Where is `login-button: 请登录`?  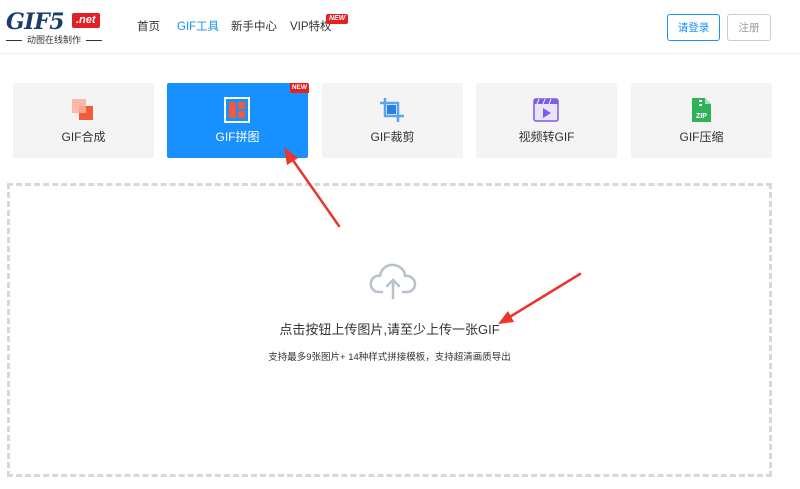 login-button: 请登录 is located at coordinates (693, 27).